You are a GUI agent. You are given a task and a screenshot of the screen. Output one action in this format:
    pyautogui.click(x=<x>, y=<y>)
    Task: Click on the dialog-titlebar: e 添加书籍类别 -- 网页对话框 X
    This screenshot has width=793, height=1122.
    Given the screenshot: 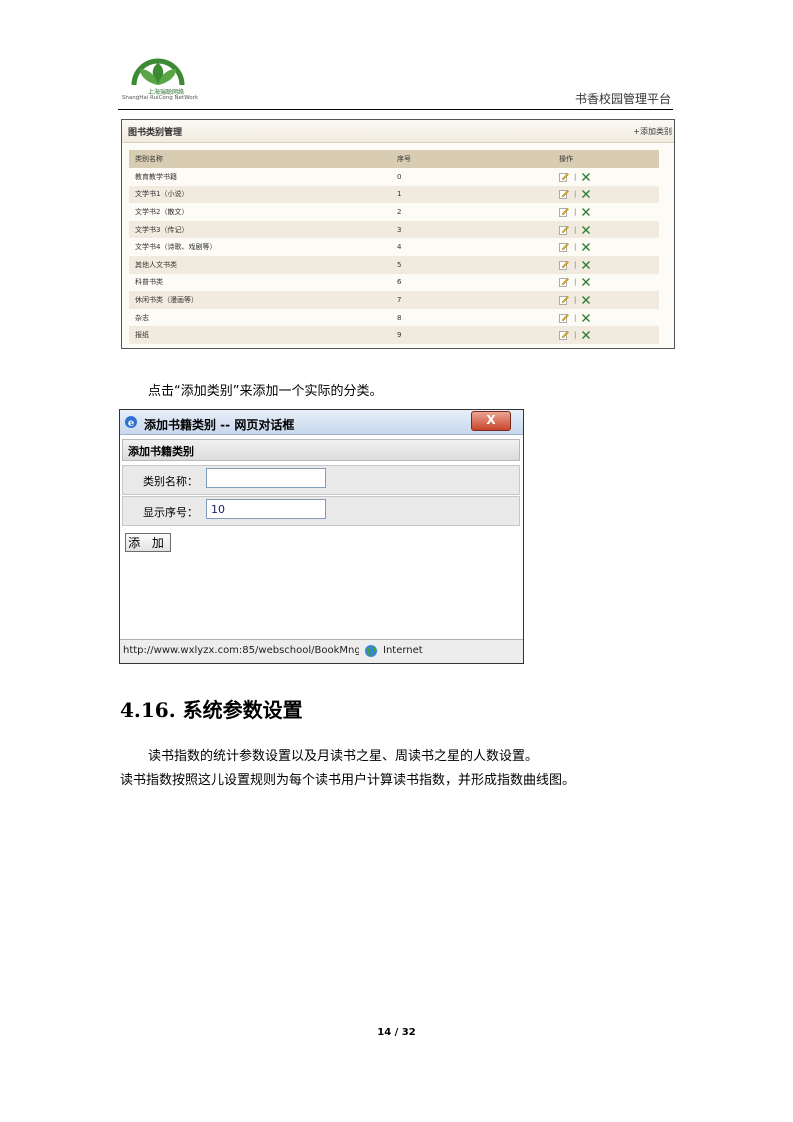 What is the action you would take?
    pyautogui.click(x=321, y=422)
    